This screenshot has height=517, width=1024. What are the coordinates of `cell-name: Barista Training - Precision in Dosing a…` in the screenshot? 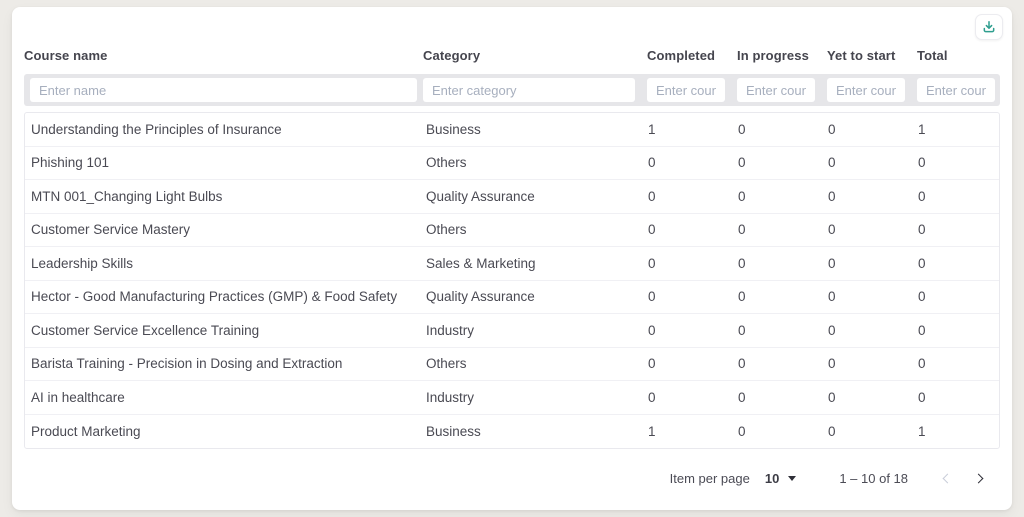 It's located at (187, 364).